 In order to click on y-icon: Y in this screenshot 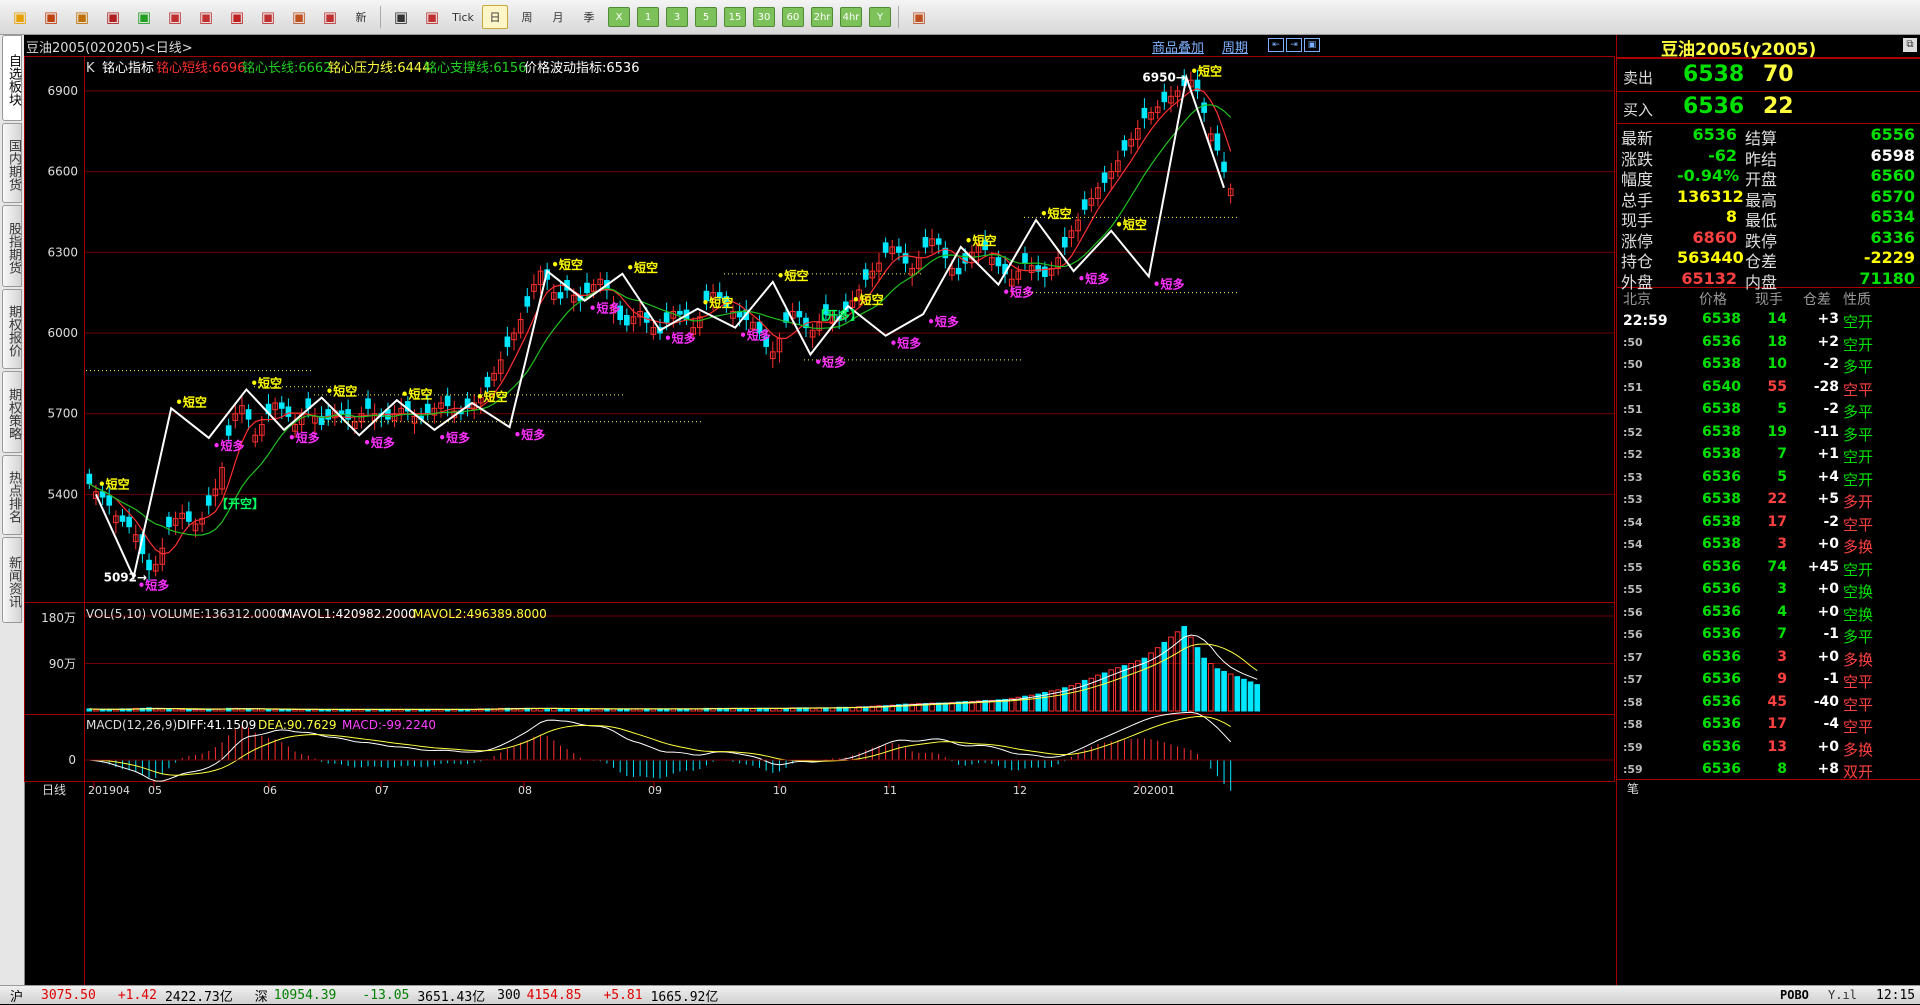, I will do `click(880, 17)`.